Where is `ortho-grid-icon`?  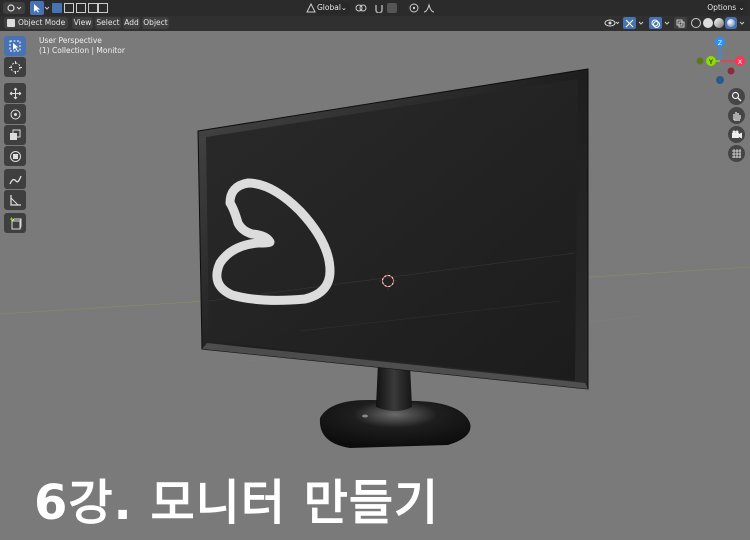
ortho-grid-icon is located at coordinates (736, 153).